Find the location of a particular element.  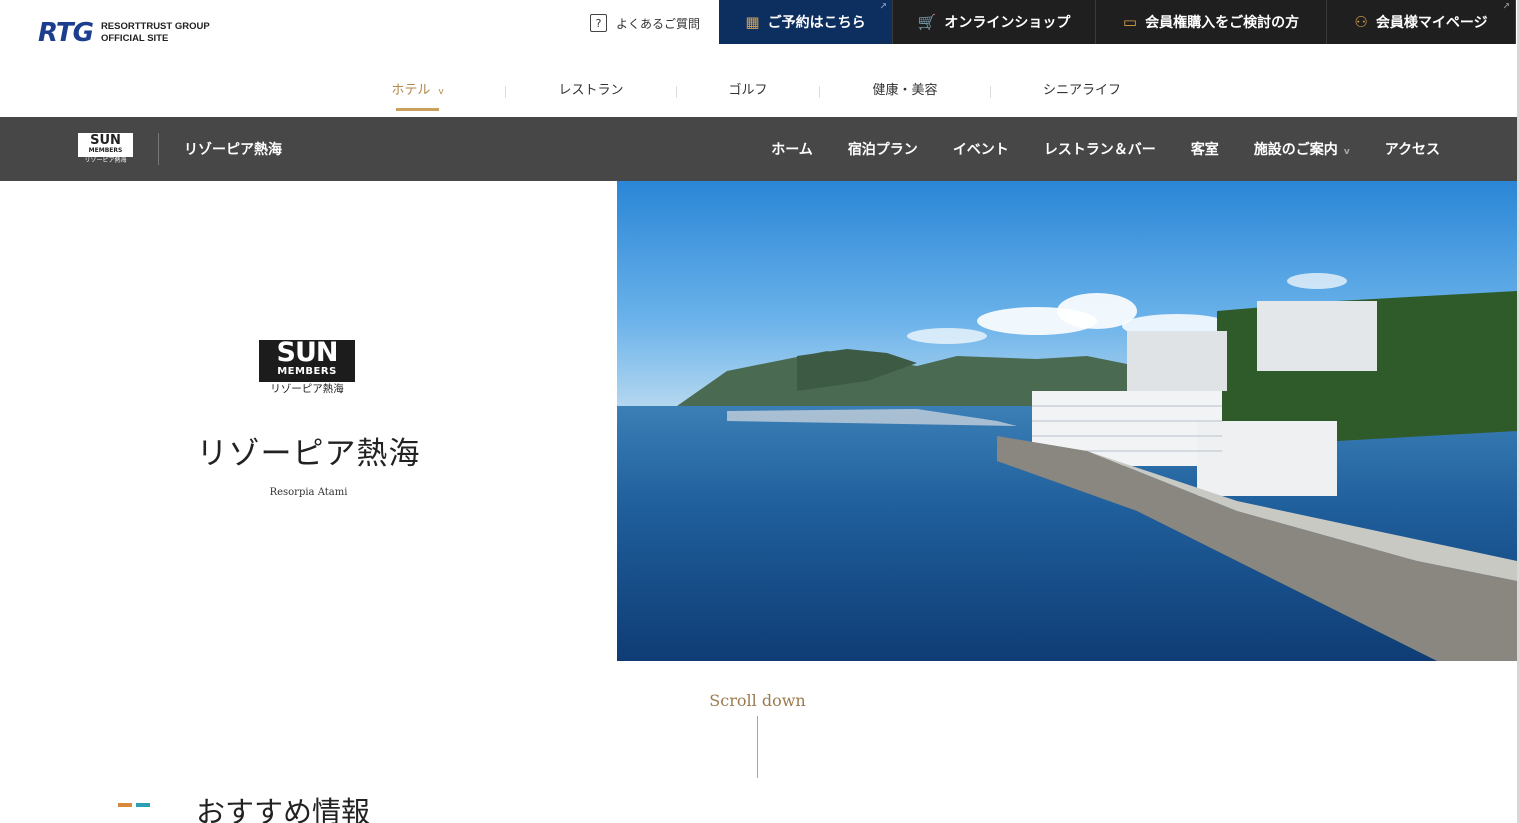

category-label: ホテル is located at coordinates (411, 90).